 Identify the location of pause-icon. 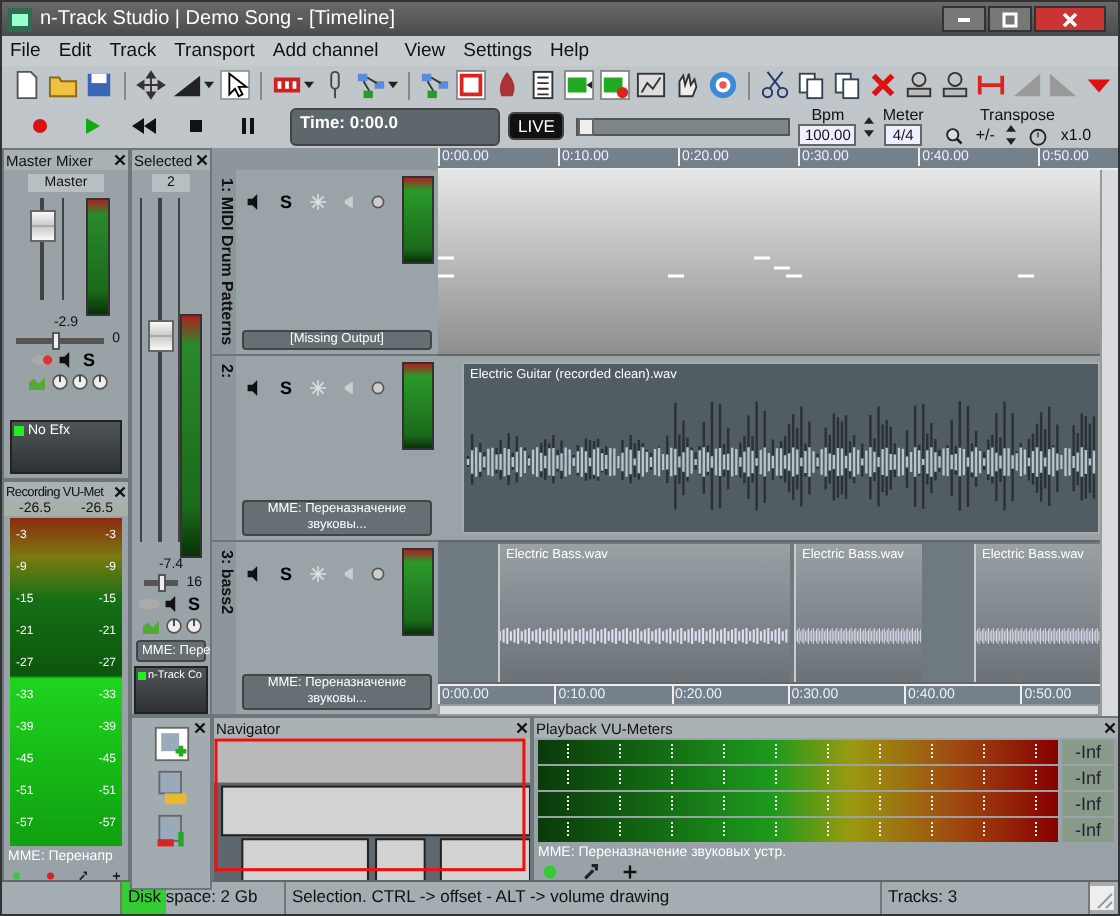
(248, 126).